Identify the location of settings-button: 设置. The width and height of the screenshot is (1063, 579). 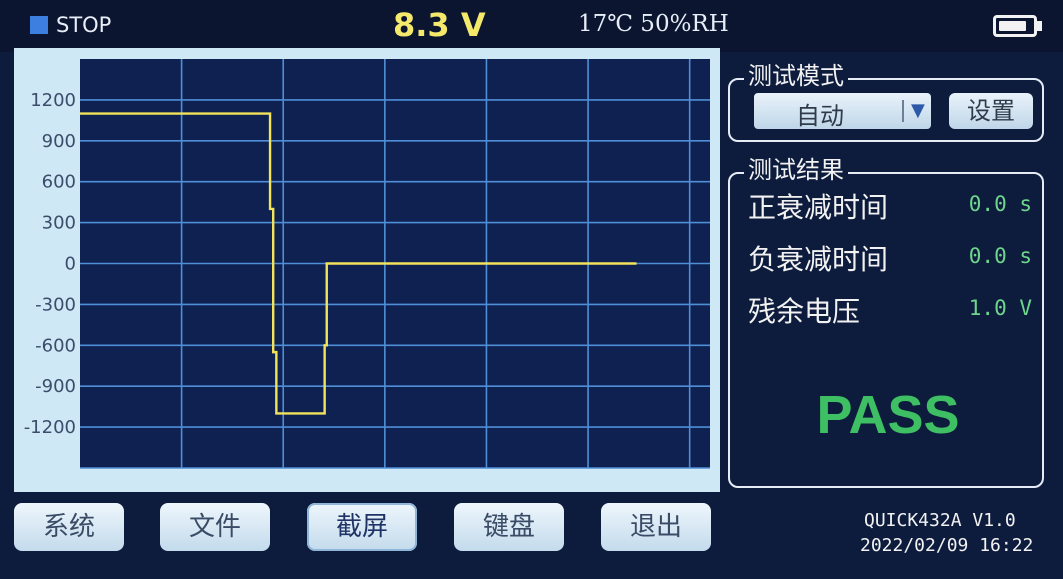
(991, 111).